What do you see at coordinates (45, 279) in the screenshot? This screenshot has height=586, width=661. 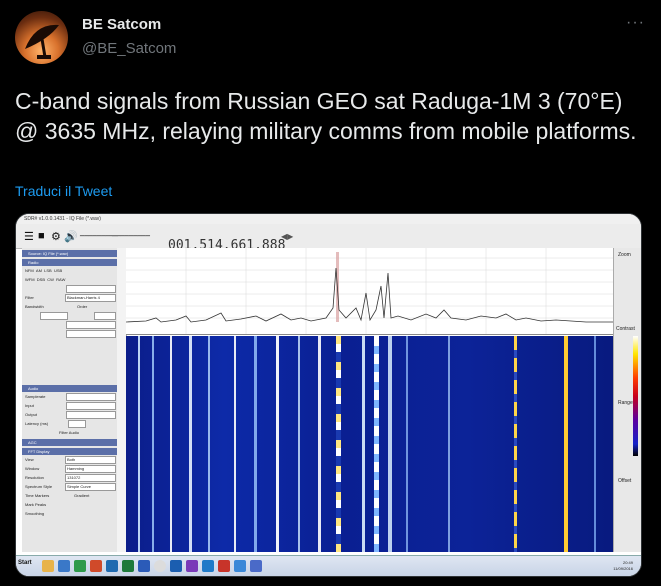 I see `mode-row-2: WFM DSB CW RAW` at bounding box center [45, 279].